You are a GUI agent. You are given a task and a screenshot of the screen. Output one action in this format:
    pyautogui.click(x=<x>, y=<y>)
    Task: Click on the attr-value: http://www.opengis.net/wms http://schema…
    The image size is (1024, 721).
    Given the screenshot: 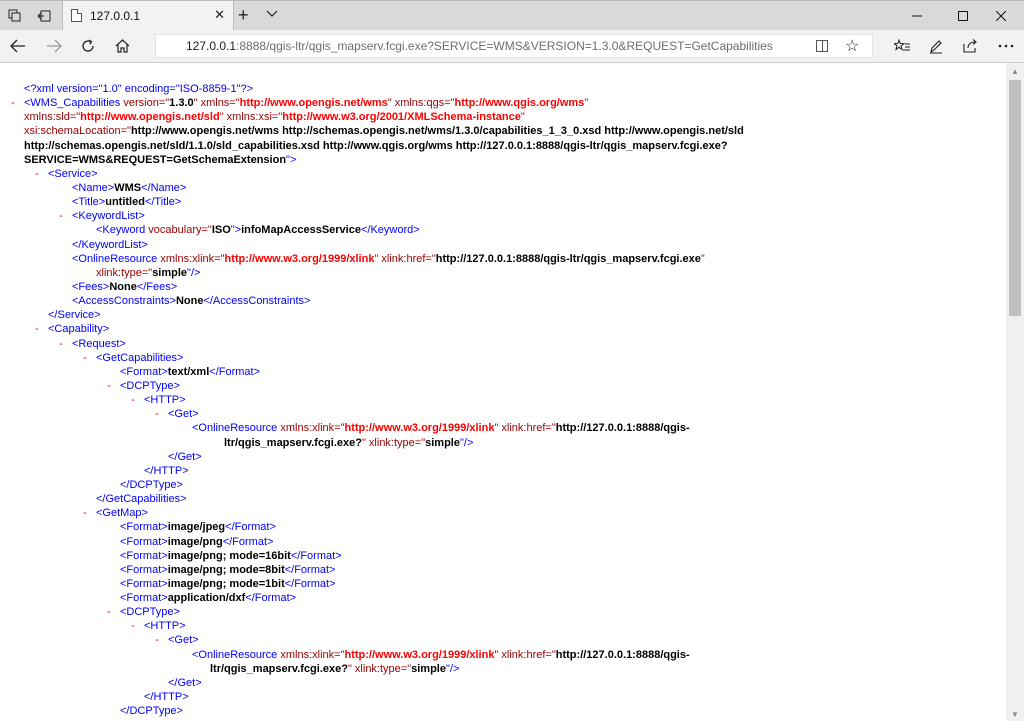 What is the action you would take?
    pyautogui.click(x=437, y=131)
    